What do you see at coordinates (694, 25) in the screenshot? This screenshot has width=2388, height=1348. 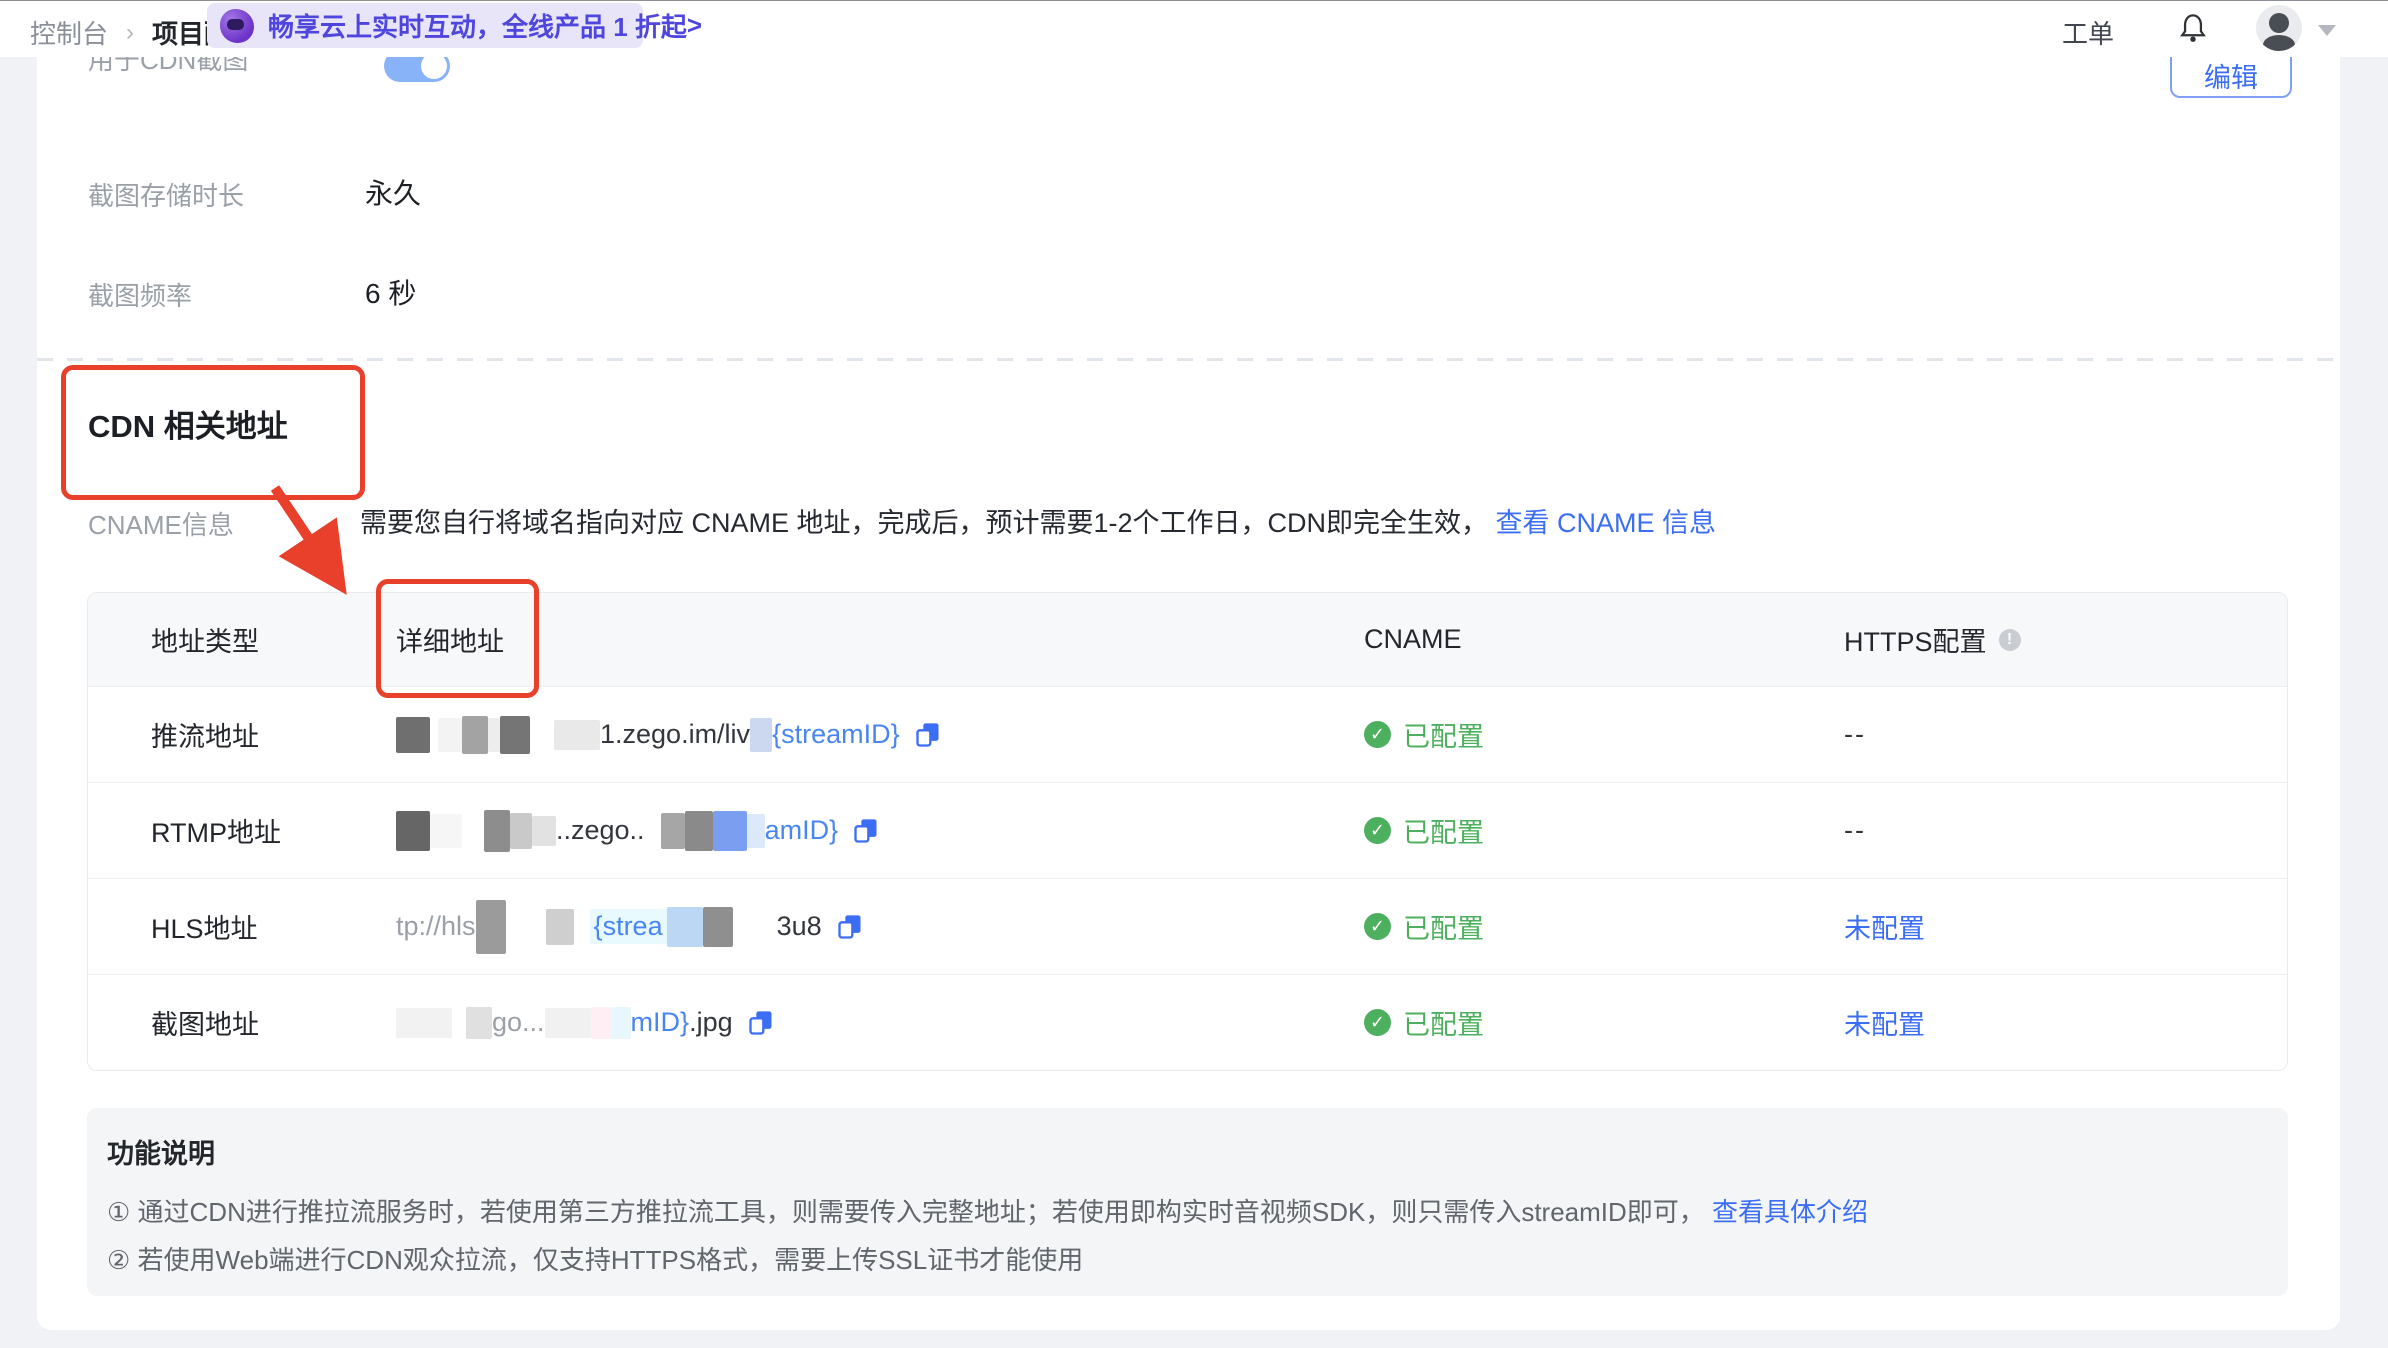 I see `promo-banner-arrow: >` at bounding box center [694, 25].